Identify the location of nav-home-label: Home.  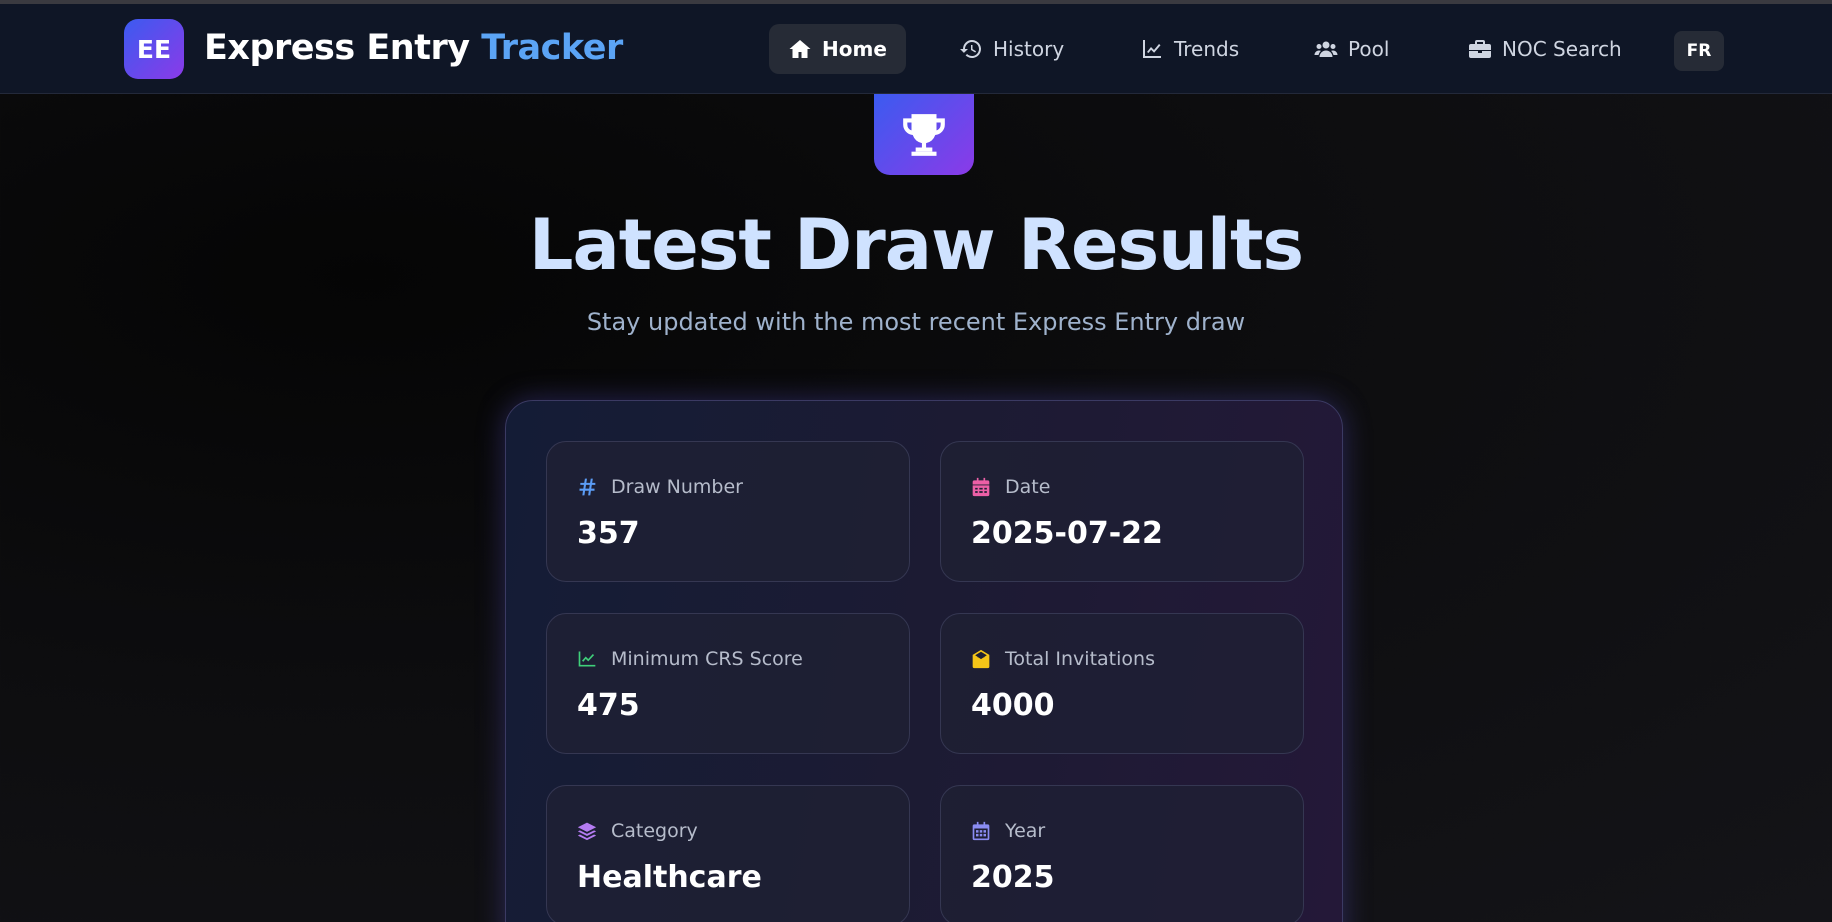
(854, 49).